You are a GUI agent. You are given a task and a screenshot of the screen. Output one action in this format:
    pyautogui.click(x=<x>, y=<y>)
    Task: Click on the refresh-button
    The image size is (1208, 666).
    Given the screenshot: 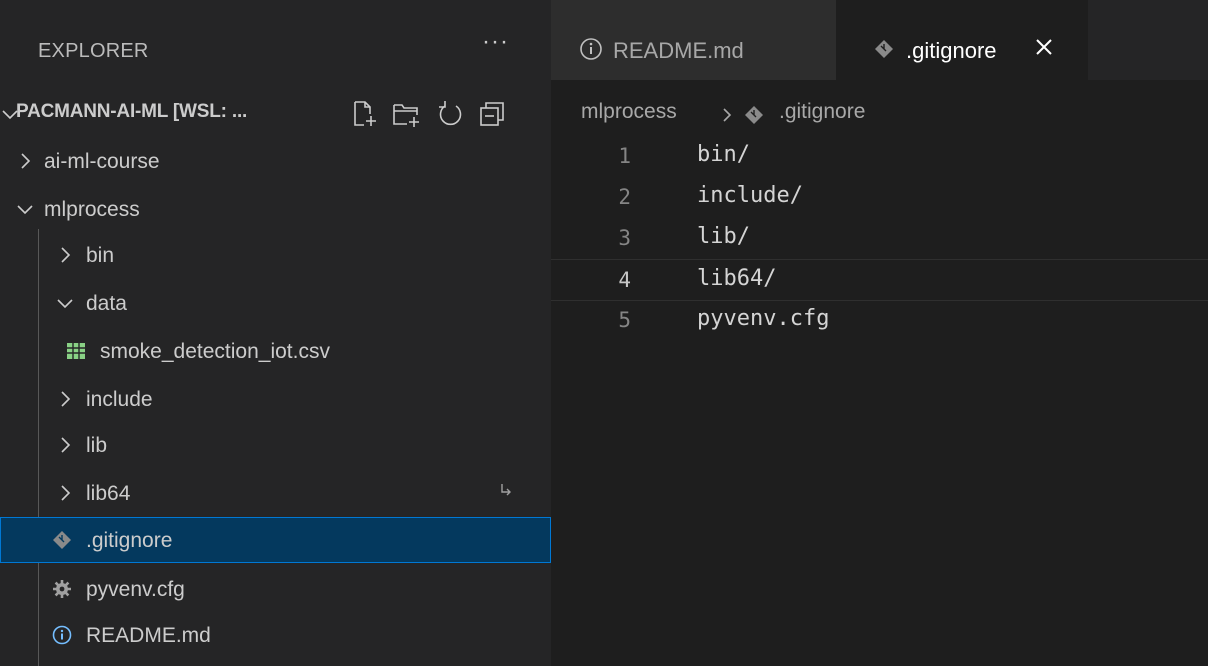 What is the action you would take?
    pyautogui.click(x=450, y=114)
    